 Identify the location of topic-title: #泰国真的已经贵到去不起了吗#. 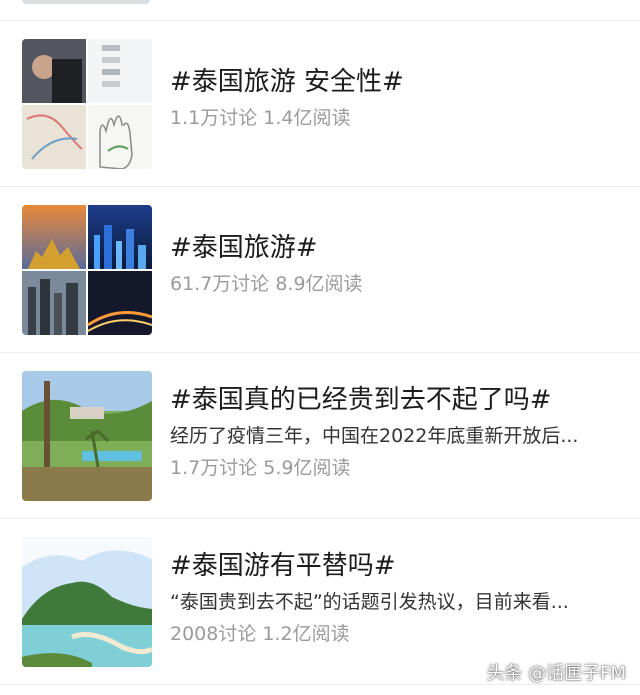
(398, 400).